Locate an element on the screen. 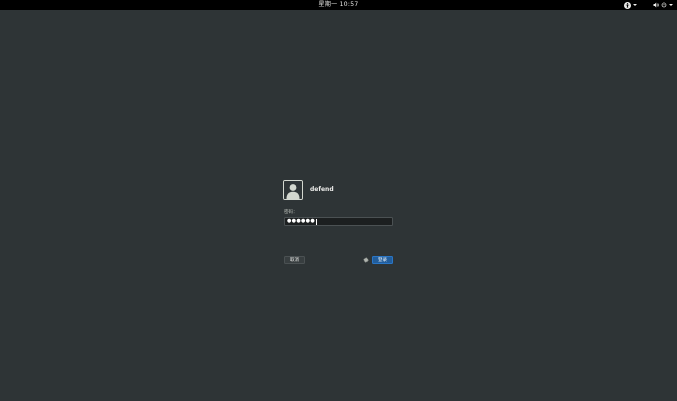 The width and height of the screenshot is (677, 401). password-label: 密码： is located at coordinates (291, 212).